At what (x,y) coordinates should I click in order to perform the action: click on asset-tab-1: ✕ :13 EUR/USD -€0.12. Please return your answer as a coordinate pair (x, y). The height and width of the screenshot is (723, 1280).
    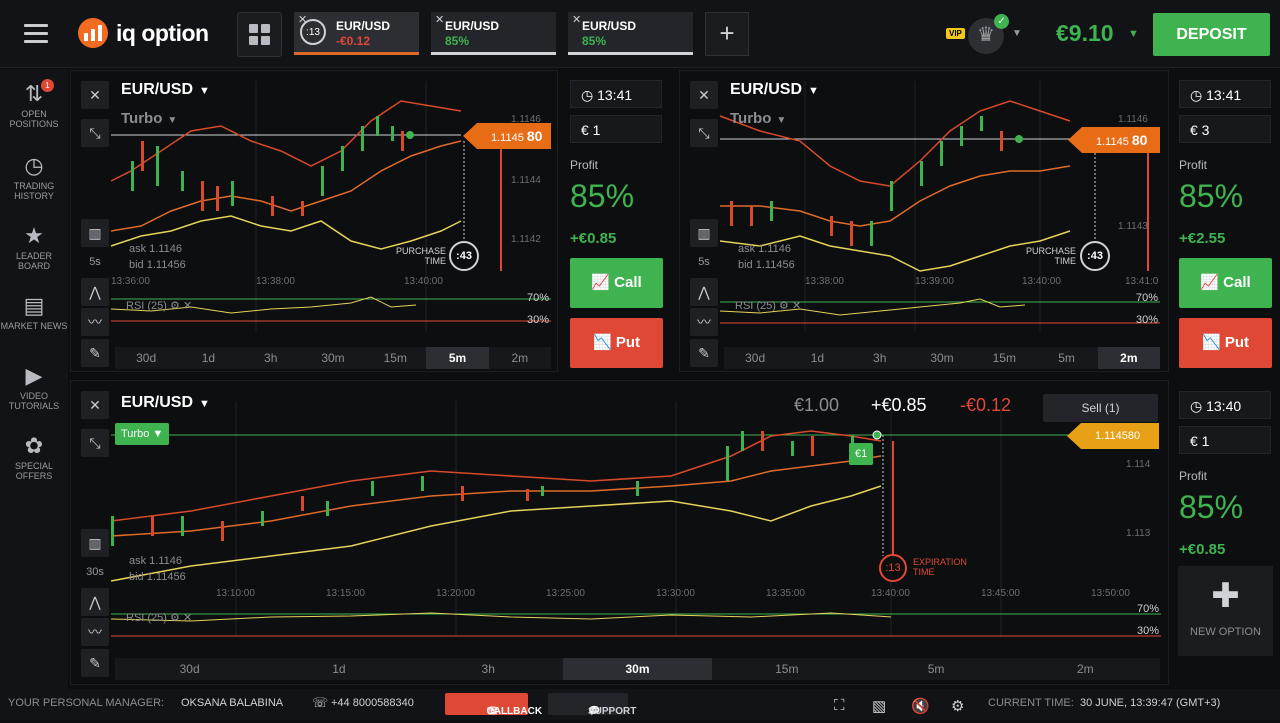
    Looking at the image, I should click on (356, 33).